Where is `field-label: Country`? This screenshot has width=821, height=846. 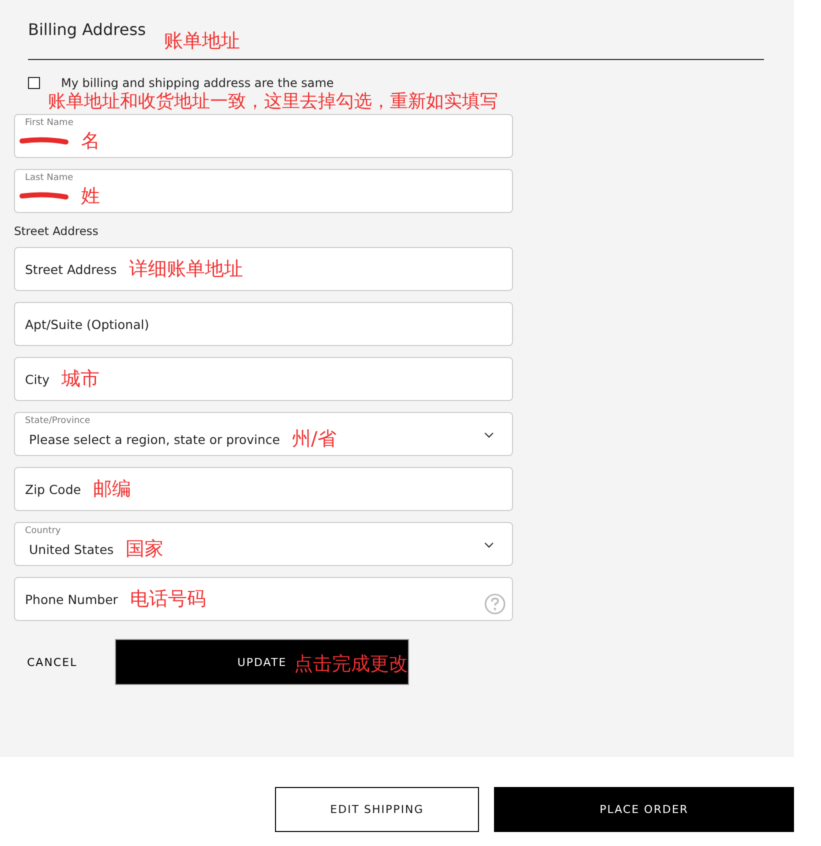
field-label: Country is located at coordinates (43, 531).